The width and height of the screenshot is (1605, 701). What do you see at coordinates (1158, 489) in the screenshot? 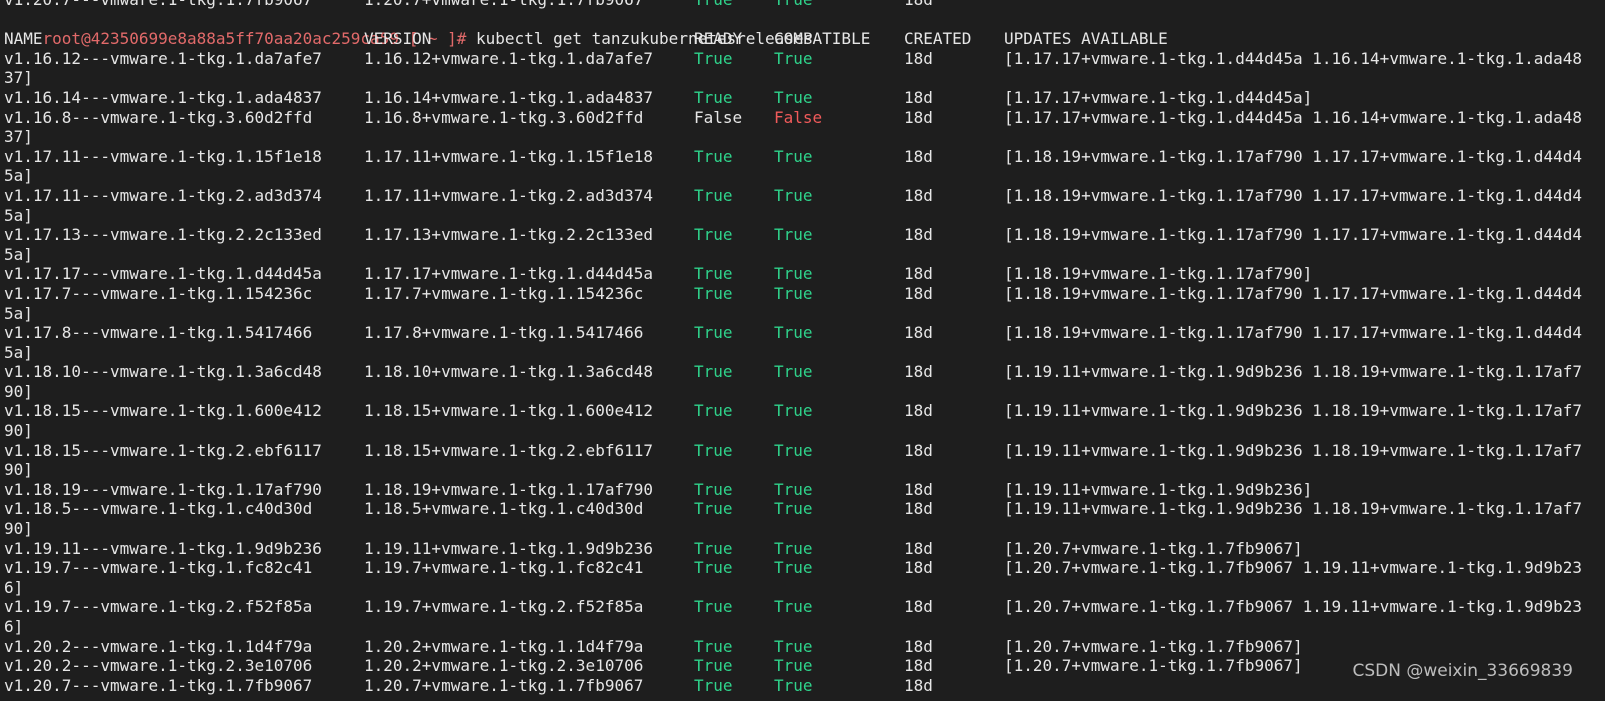
I see `cell-updates: [1.19.11+vmware.1-tkg.1.9d9b236]` at bounding box center [1158, 489].